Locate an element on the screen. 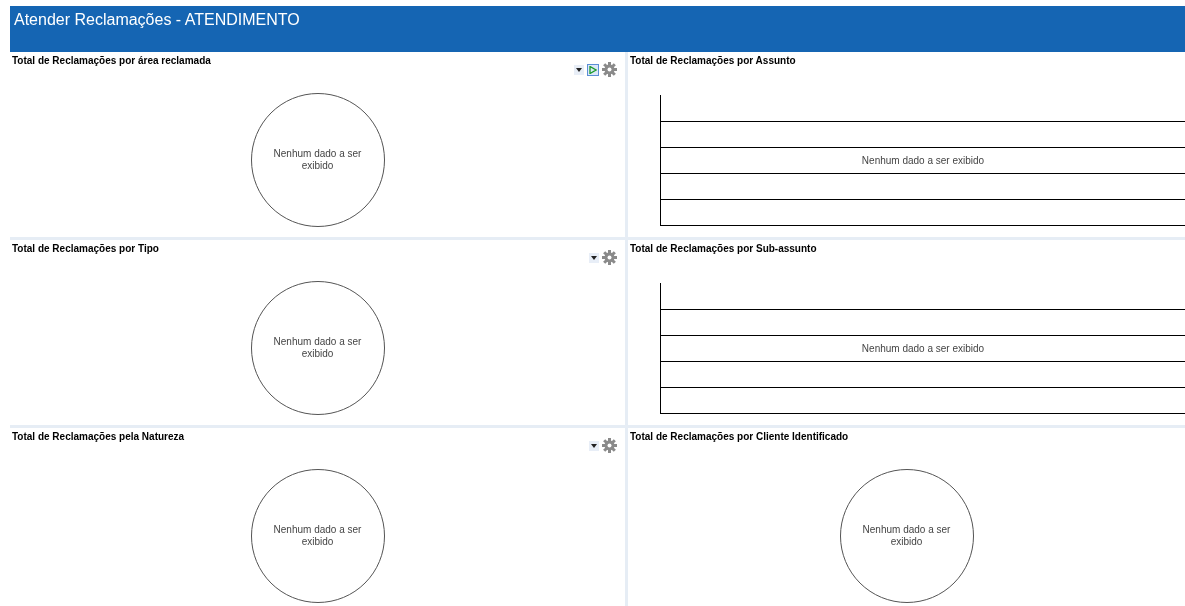 This screenshot has height=606, width=1185. panel-title: Total de Reclamações por Tipo is located at coordinates (85, 249).